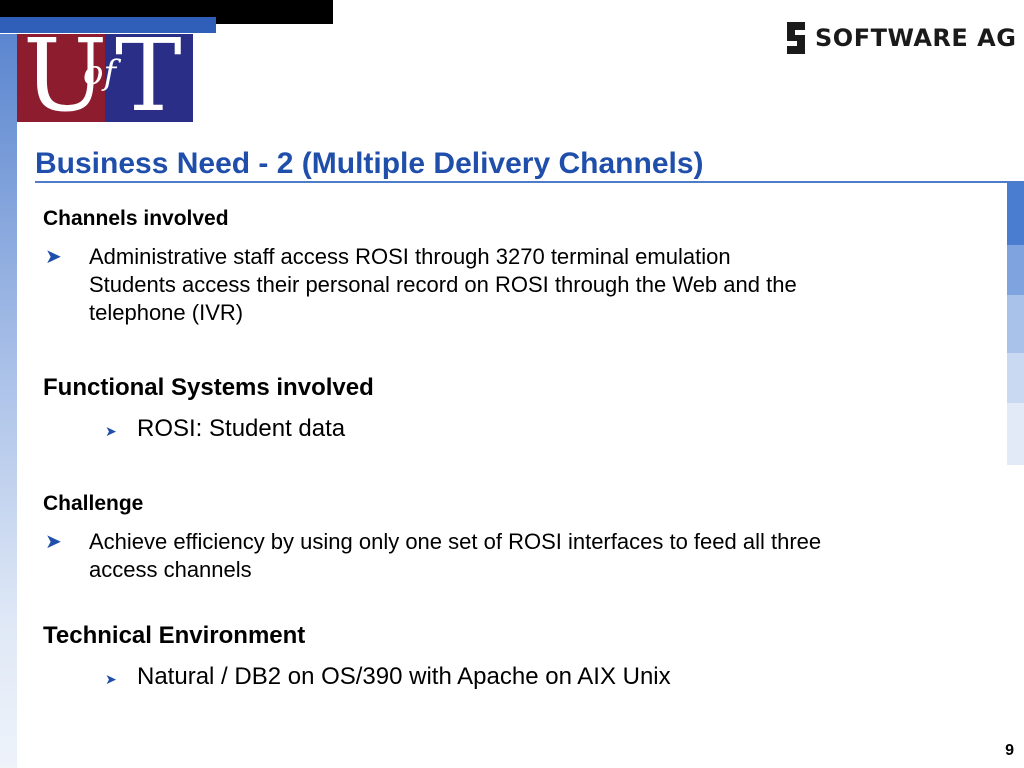 The width and height of the screenshot is (1024, 768). I want to click on heading-channels-involved: Channels involved, so click(136, 218).